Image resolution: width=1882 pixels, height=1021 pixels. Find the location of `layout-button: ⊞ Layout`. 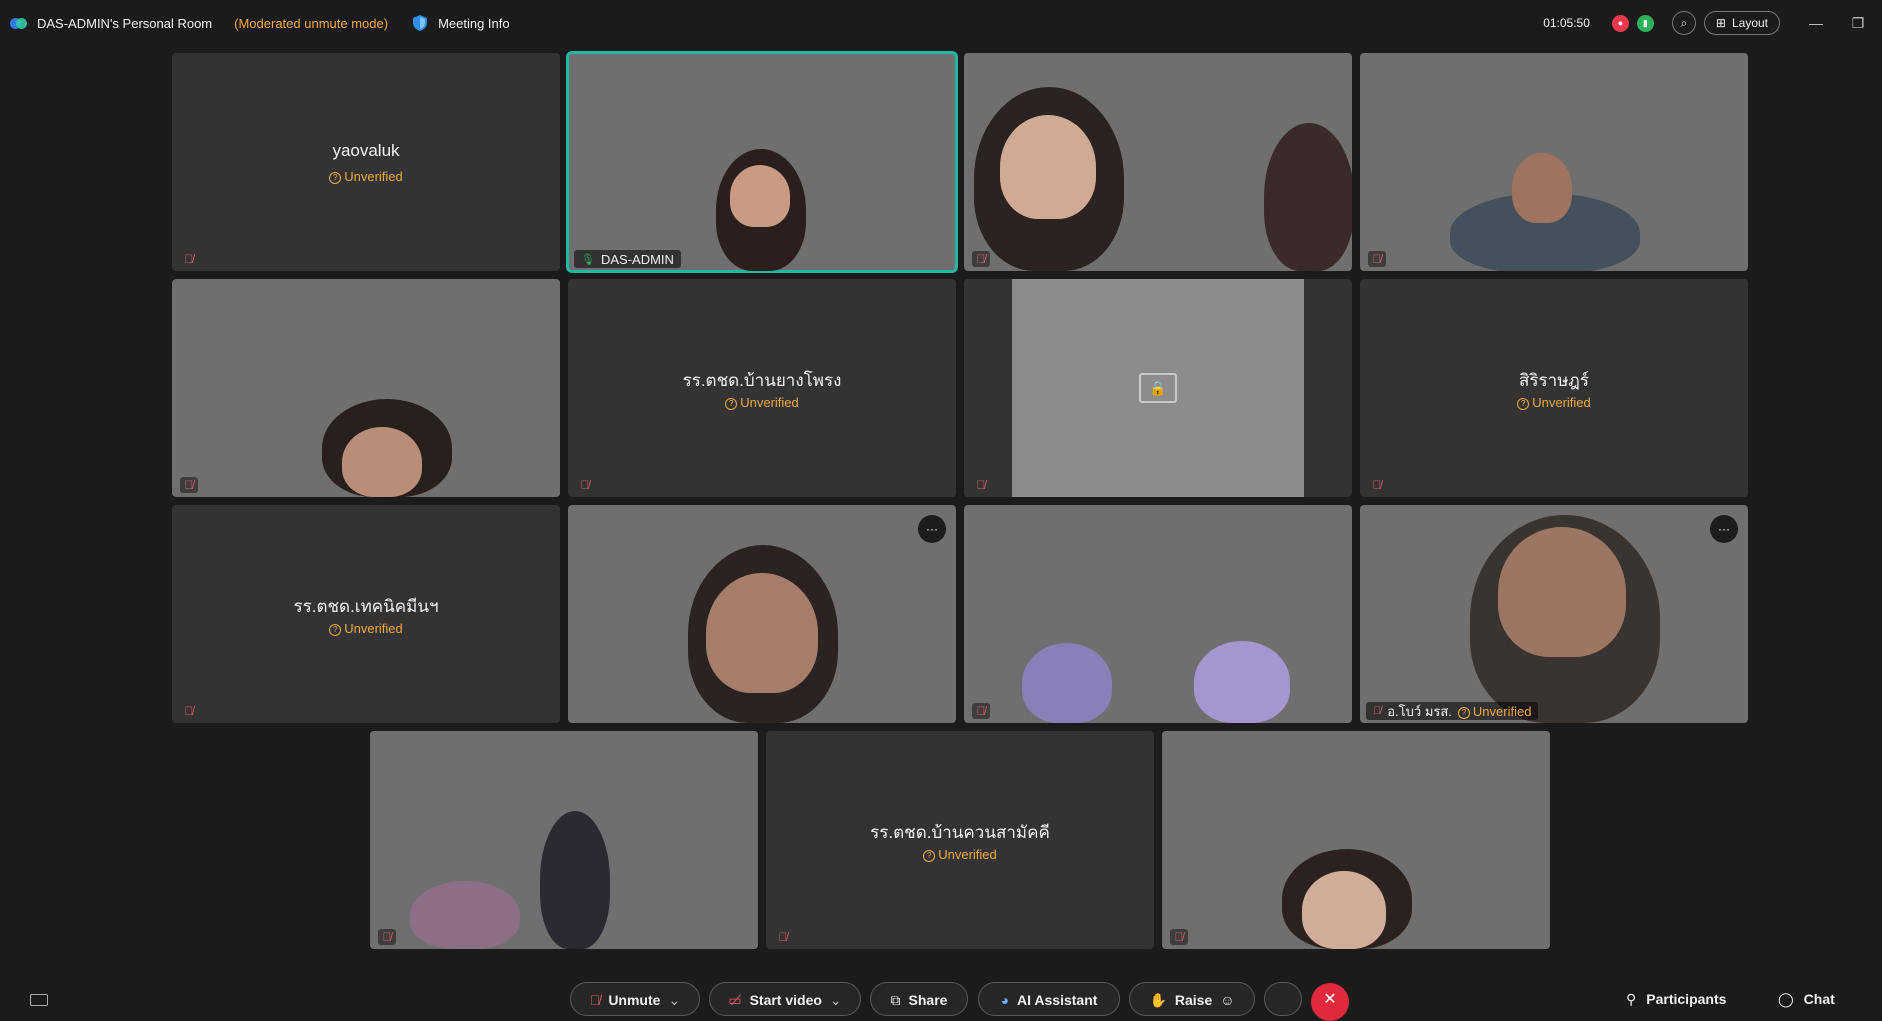

layout-button: ⊞ Layout is located at coordinates (1741, 23).